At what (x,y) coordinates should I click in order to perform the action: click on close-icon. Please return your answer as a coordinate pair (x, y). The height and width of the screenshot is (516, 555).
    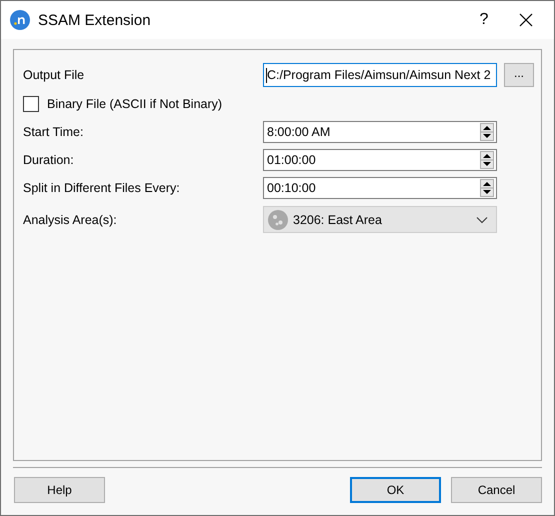
    Looking at the image, I should click on (526, 20).